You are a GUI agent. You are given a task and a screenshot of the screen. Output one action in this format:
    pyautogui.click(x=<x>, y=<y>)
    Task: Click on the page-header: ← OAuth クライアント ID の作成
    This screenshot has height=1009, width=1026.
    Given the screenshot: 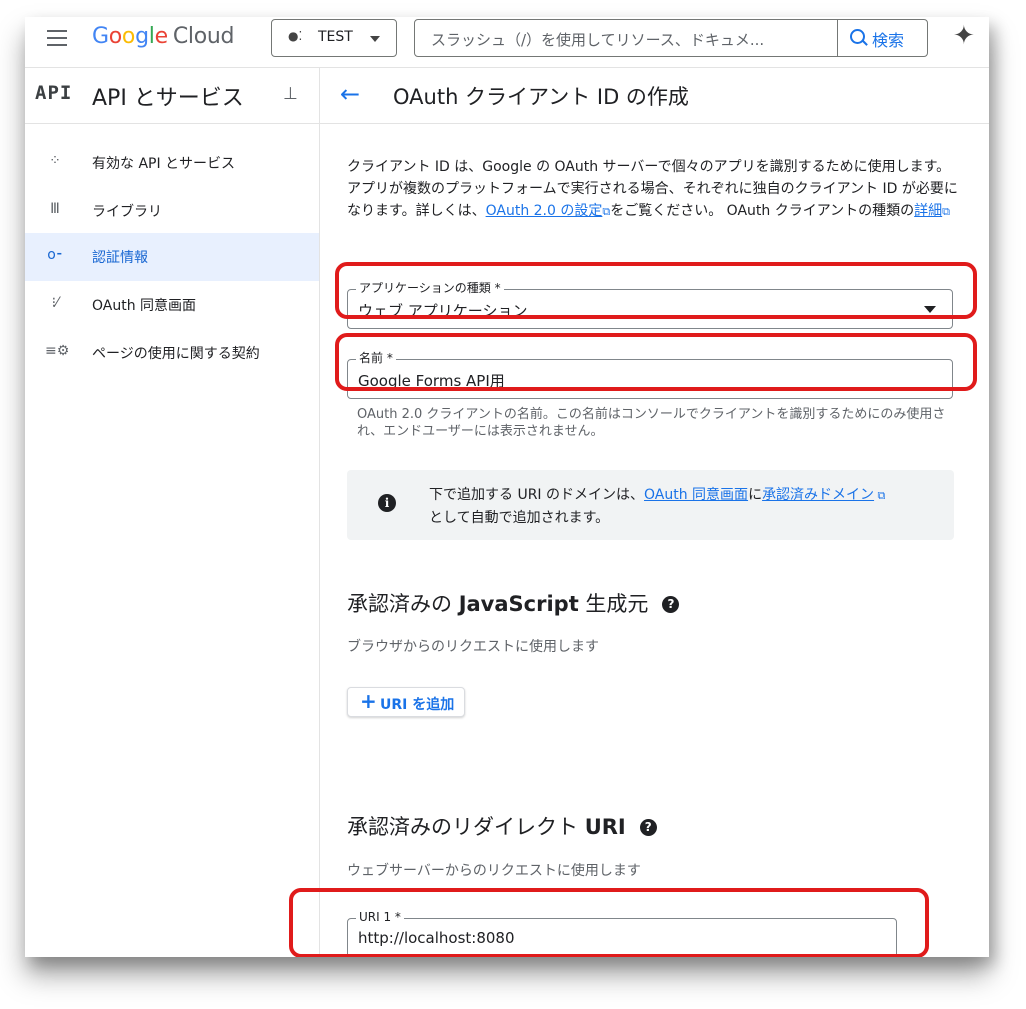 What is the action you would take?
    pyautogui.click(x=654, y=96)
    